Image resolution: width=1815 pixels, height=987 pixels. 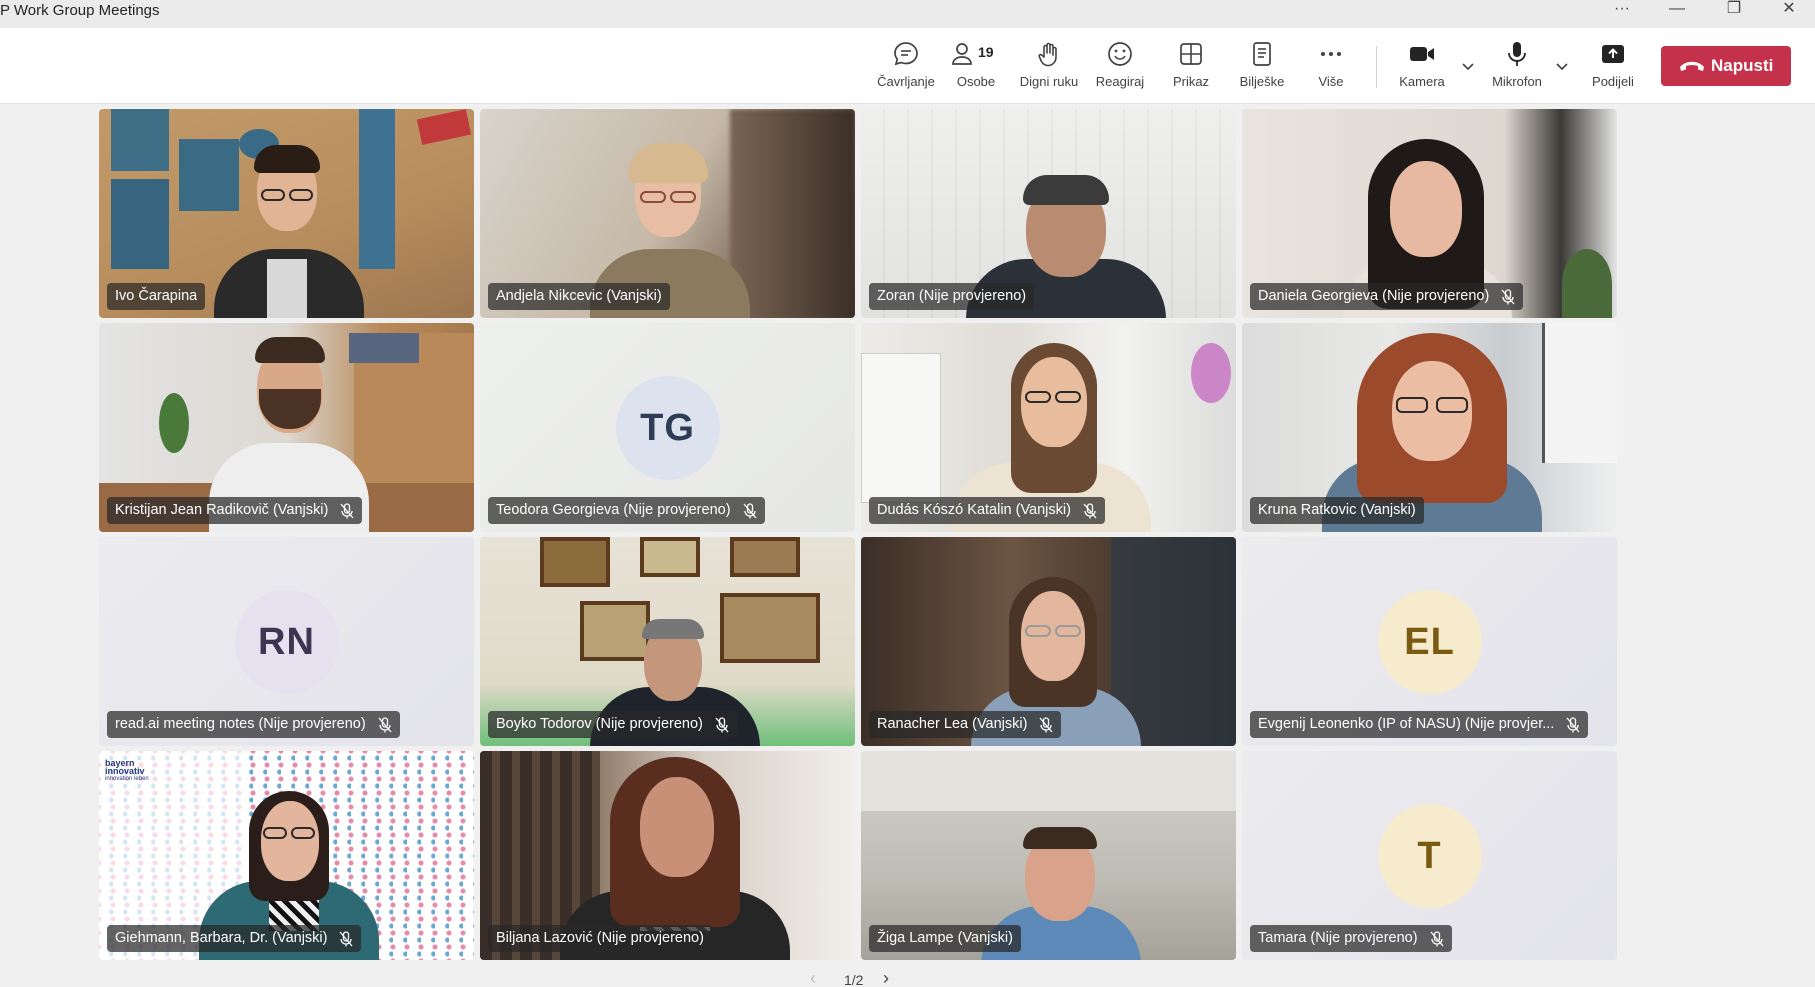 I want to click on participant-nameplate: Daniela Georgieva (Nije provjereno), so click(x=1387, y=296).